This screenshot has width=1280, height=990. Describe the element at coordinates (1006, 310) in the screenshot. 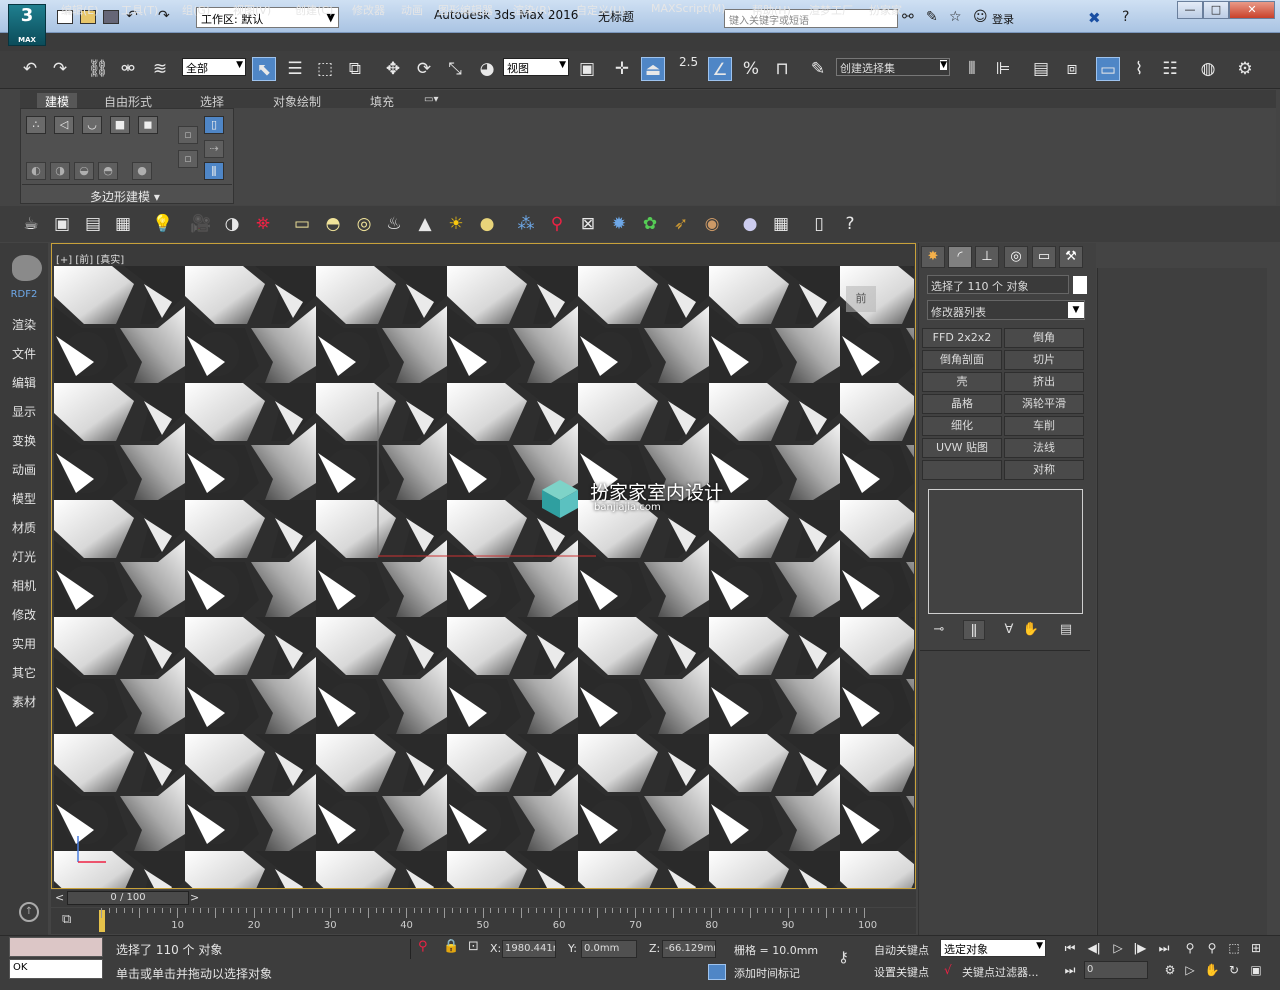

I see `modifier-list-dropdown: 修改器列表 ▼` at that location.